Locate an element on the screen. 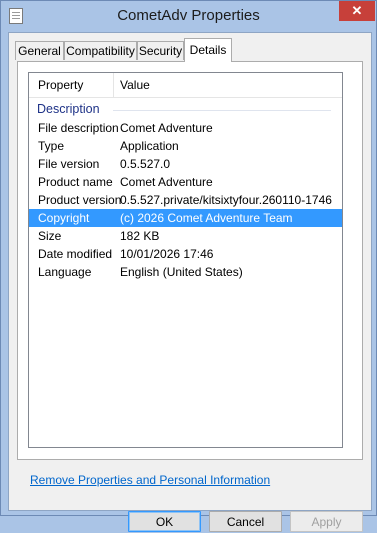 The height and width of the screenshot is (533, 377). apply-button: Apply is located at coordinates (326, 521).